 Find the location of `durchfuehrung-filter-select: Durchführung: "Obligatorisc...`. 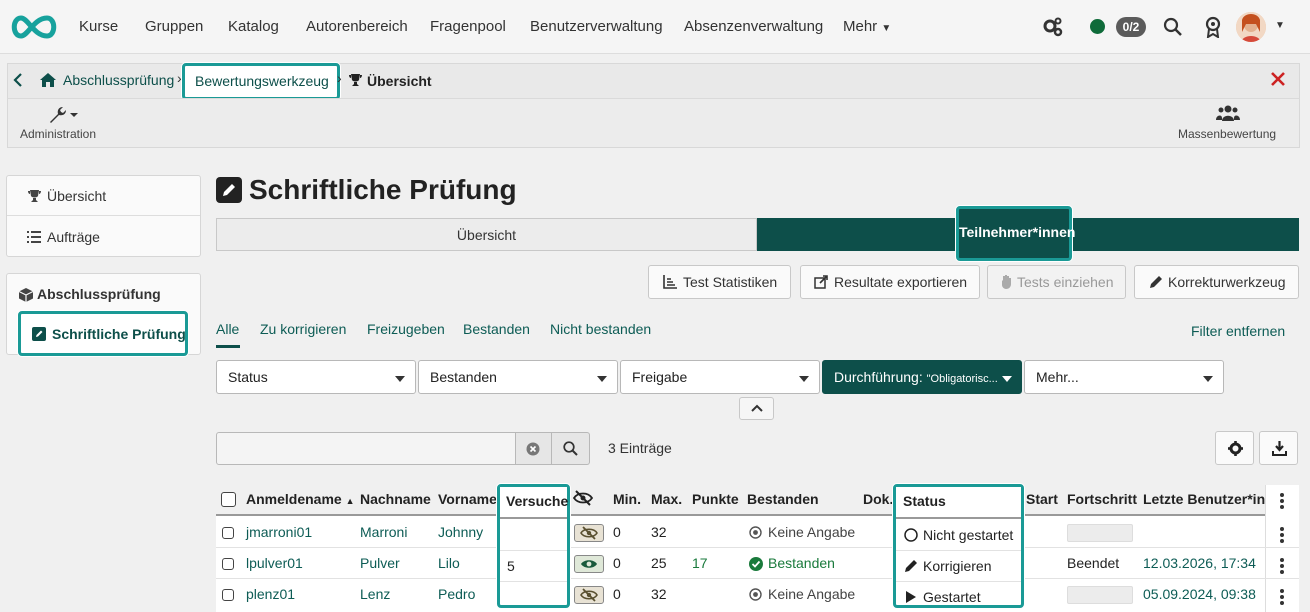

durchfuehrung-filter-select: Durchführung: "Obligatorisc... is located at coordinates (922, 377).